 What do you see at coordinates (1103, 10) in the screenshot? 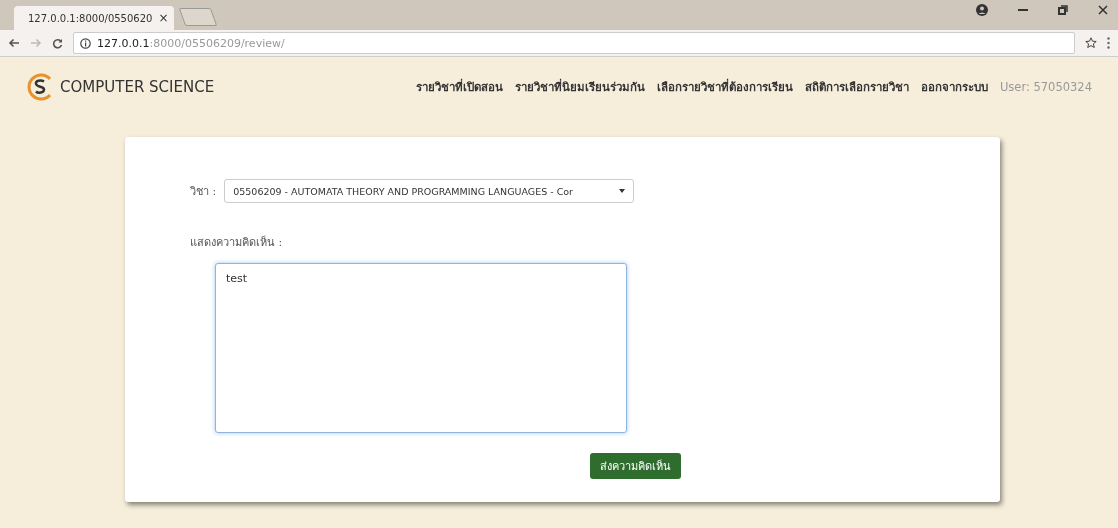
I see `close-icon` at bounding box center [1103, 10].